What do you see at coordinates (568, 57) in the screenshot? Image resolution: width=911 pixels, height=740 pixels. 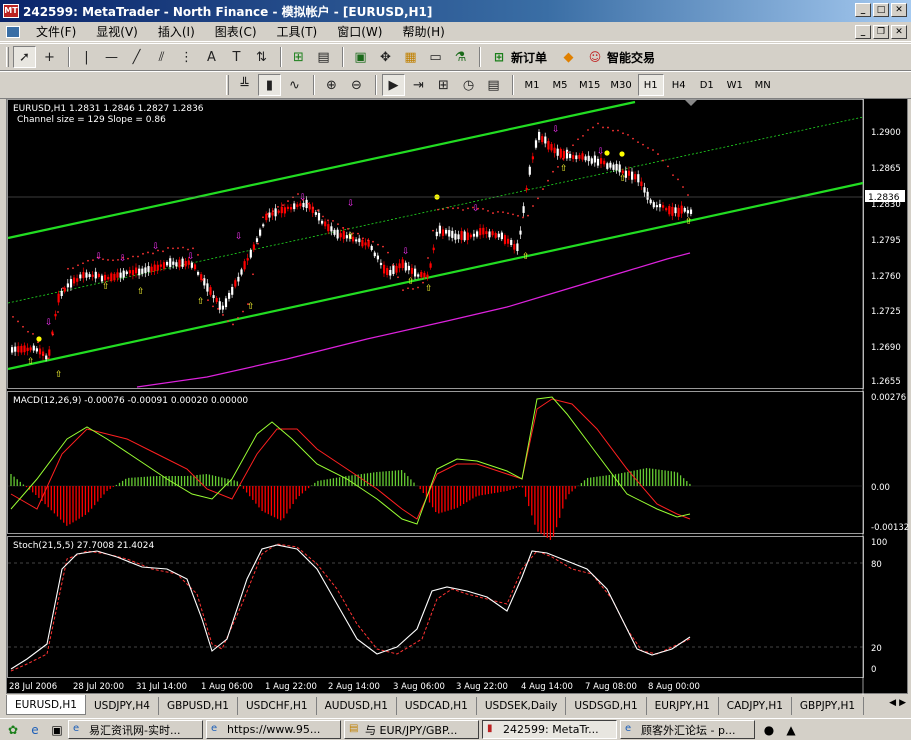 I see `expert-warning-icon: ◆` at bounding box center [568, 57].